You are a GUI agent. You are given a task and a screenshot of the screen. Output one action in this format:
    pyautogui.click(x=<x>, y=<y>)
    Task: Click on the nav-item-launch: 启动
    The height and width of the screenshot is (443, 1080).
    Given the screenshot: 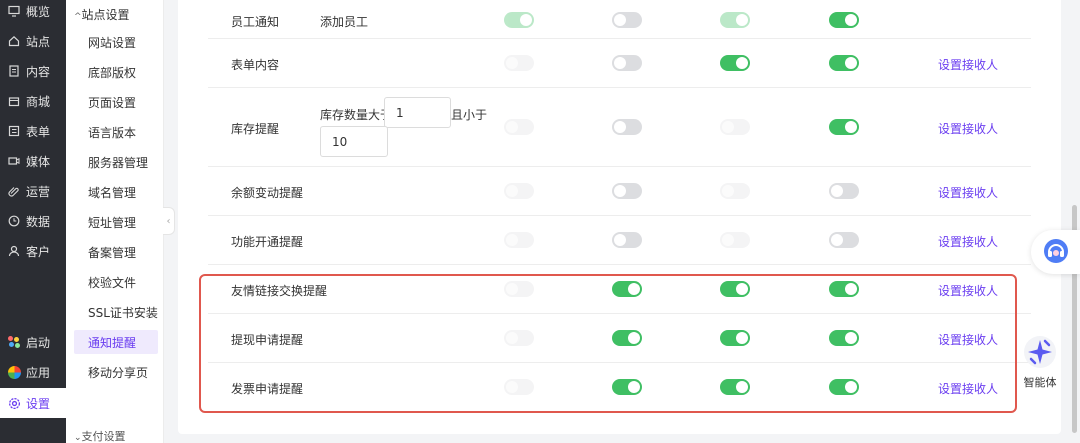 What is the action you would take?
    pyautogui.click(x=33, y=342)
    